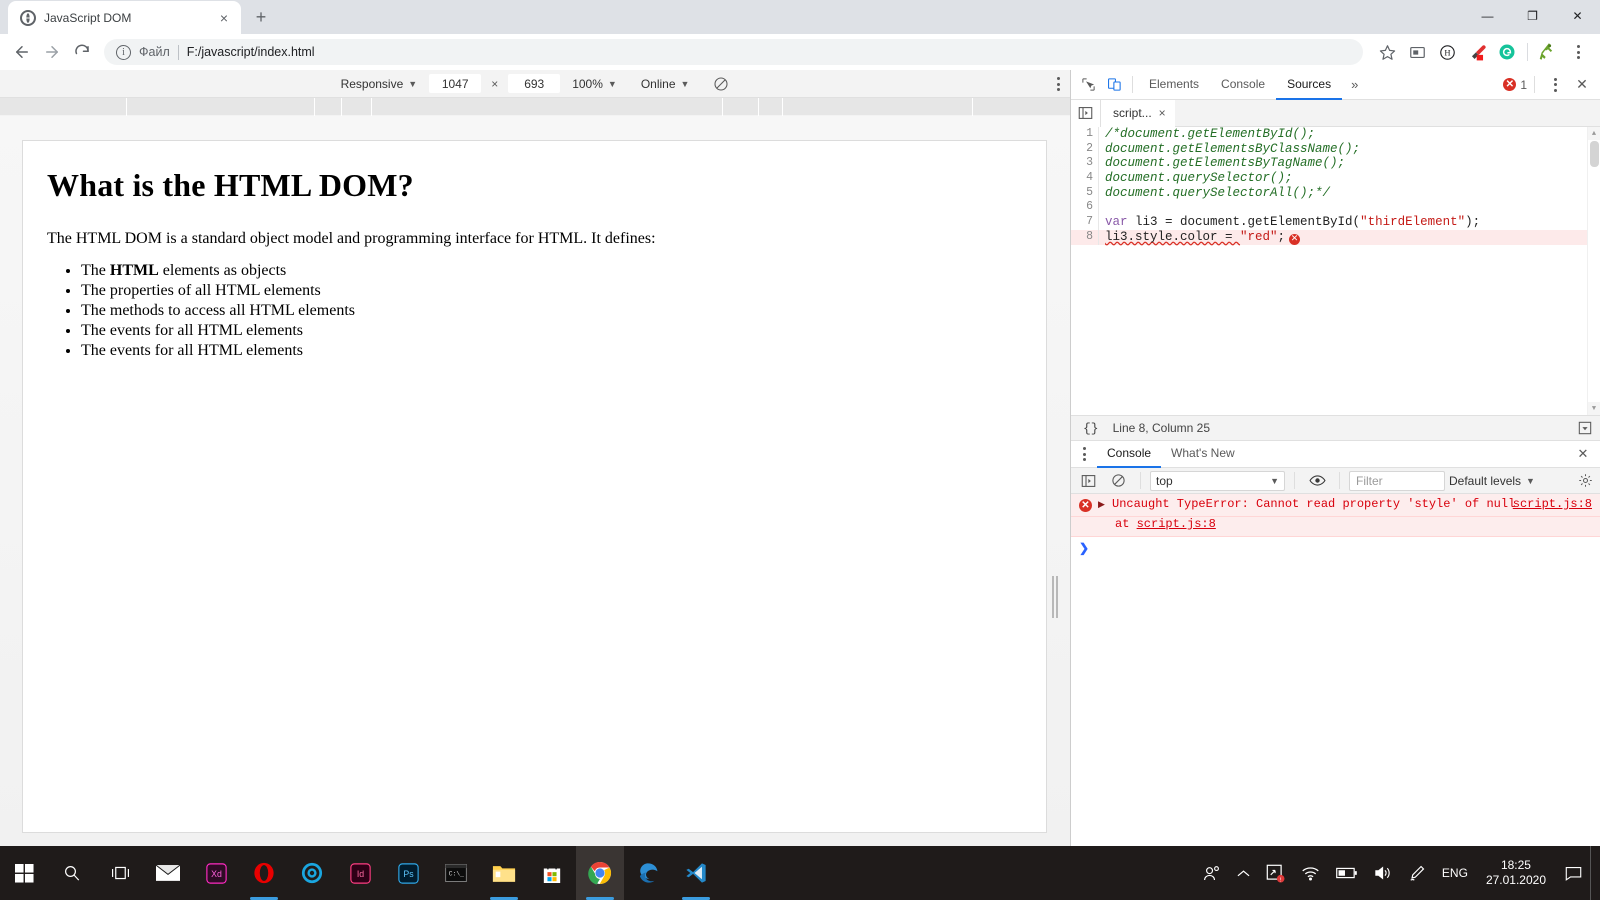 This screenshot has width=1600, height=900. What do you see at coordinates (1417, 873) in the screenshot?
I see `windows-ink-icon` at bounding box center [1417, 873].